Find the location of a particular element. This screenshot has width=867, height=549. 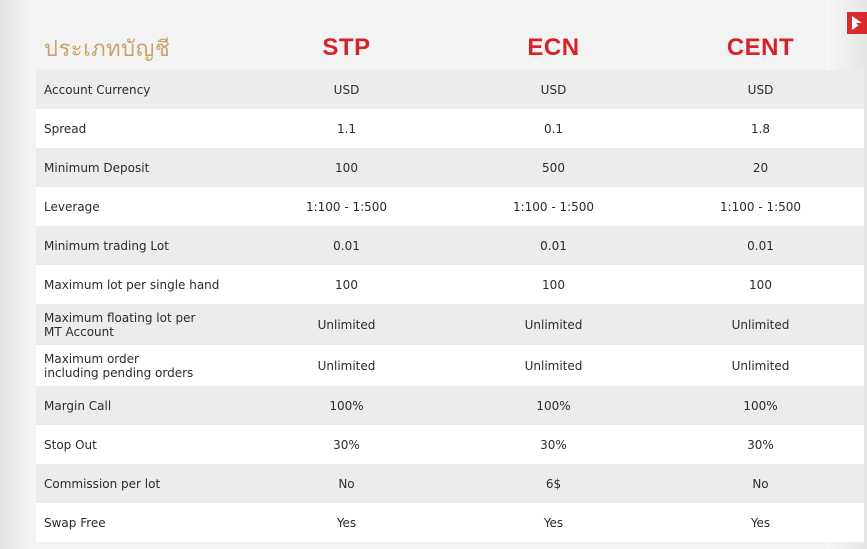

row-label-line: MT Account is located at coordinates (79, 331).